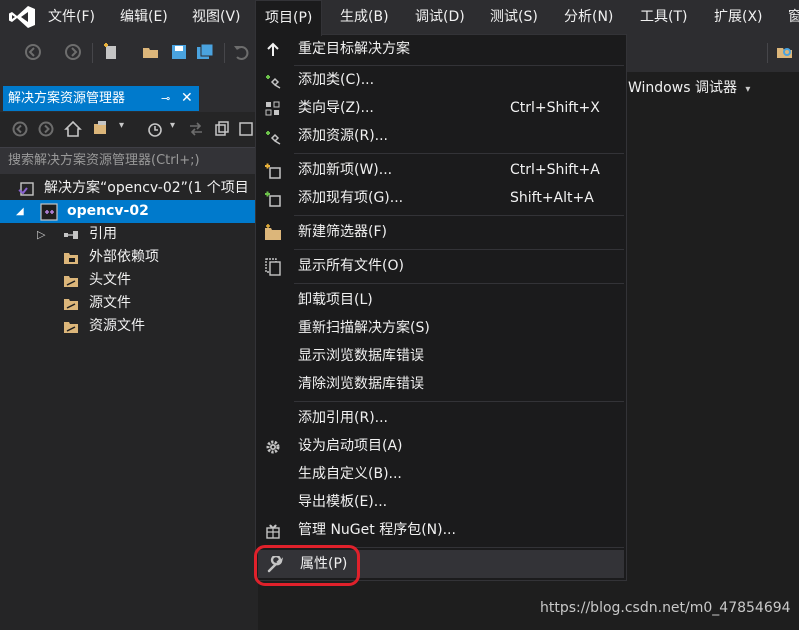 This screenshot has width=799, height=630. I want to click on switch-views-icon, so click(102, 129).